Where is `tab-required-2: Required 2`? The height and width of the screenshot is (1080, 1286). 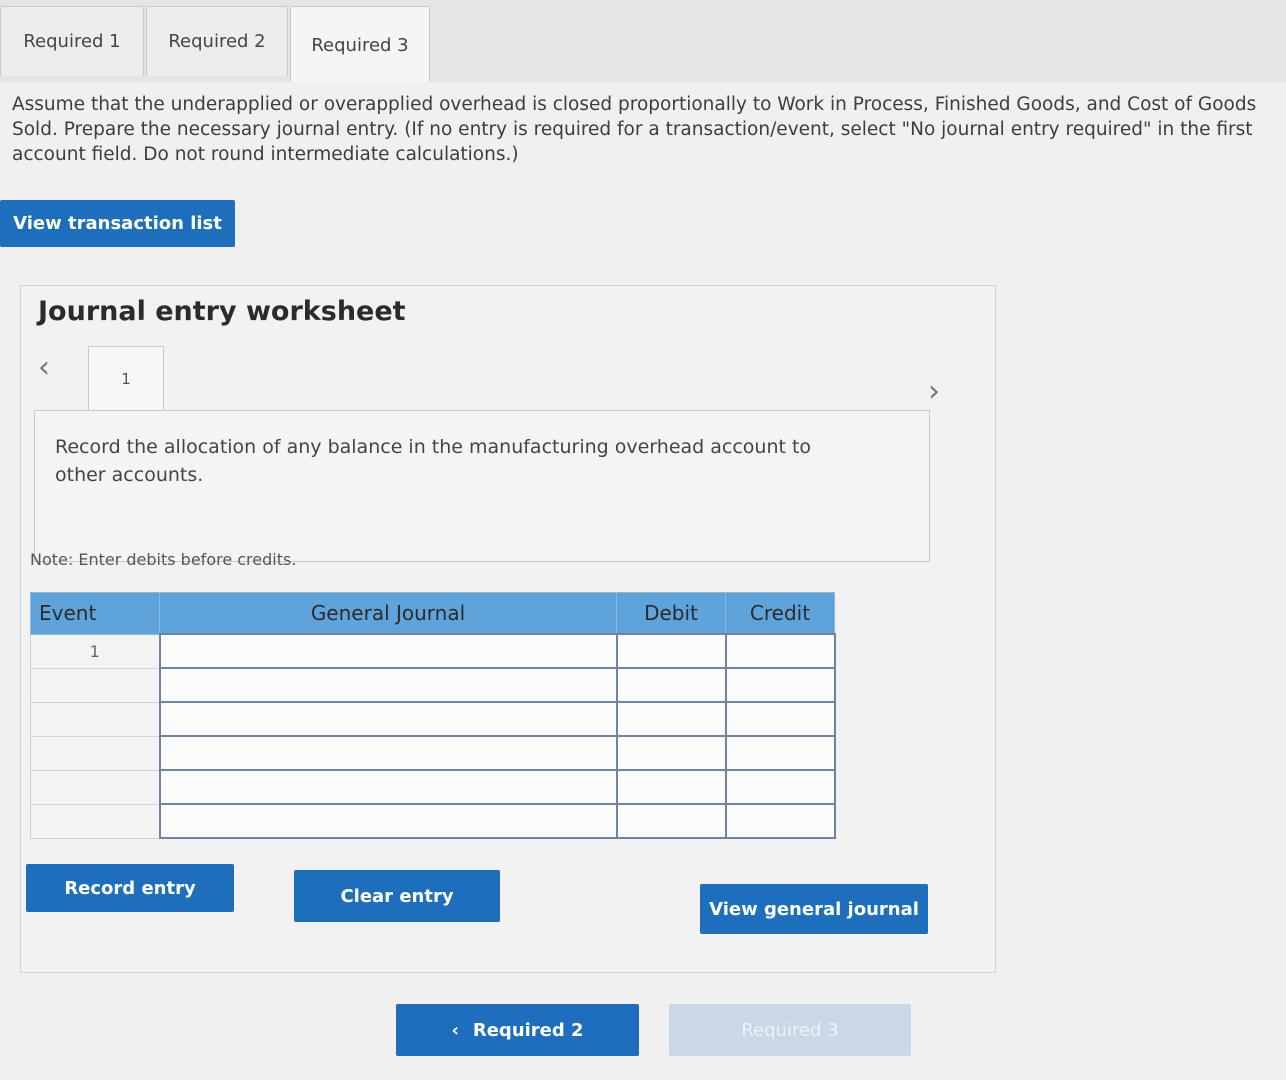
tab-required-2: Required 2 is located at coordinates (217, 41).